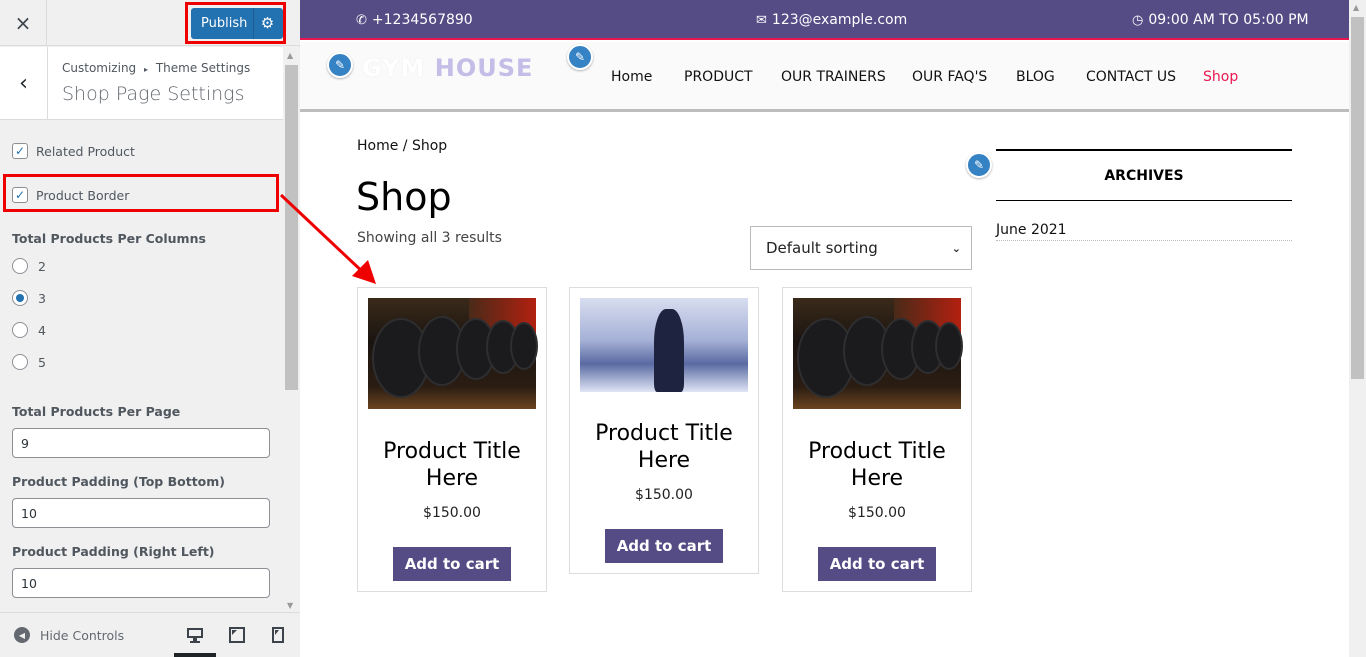 The image size is (1366, 657). I want to click on product-image-gym-woman, so click(664, 345).